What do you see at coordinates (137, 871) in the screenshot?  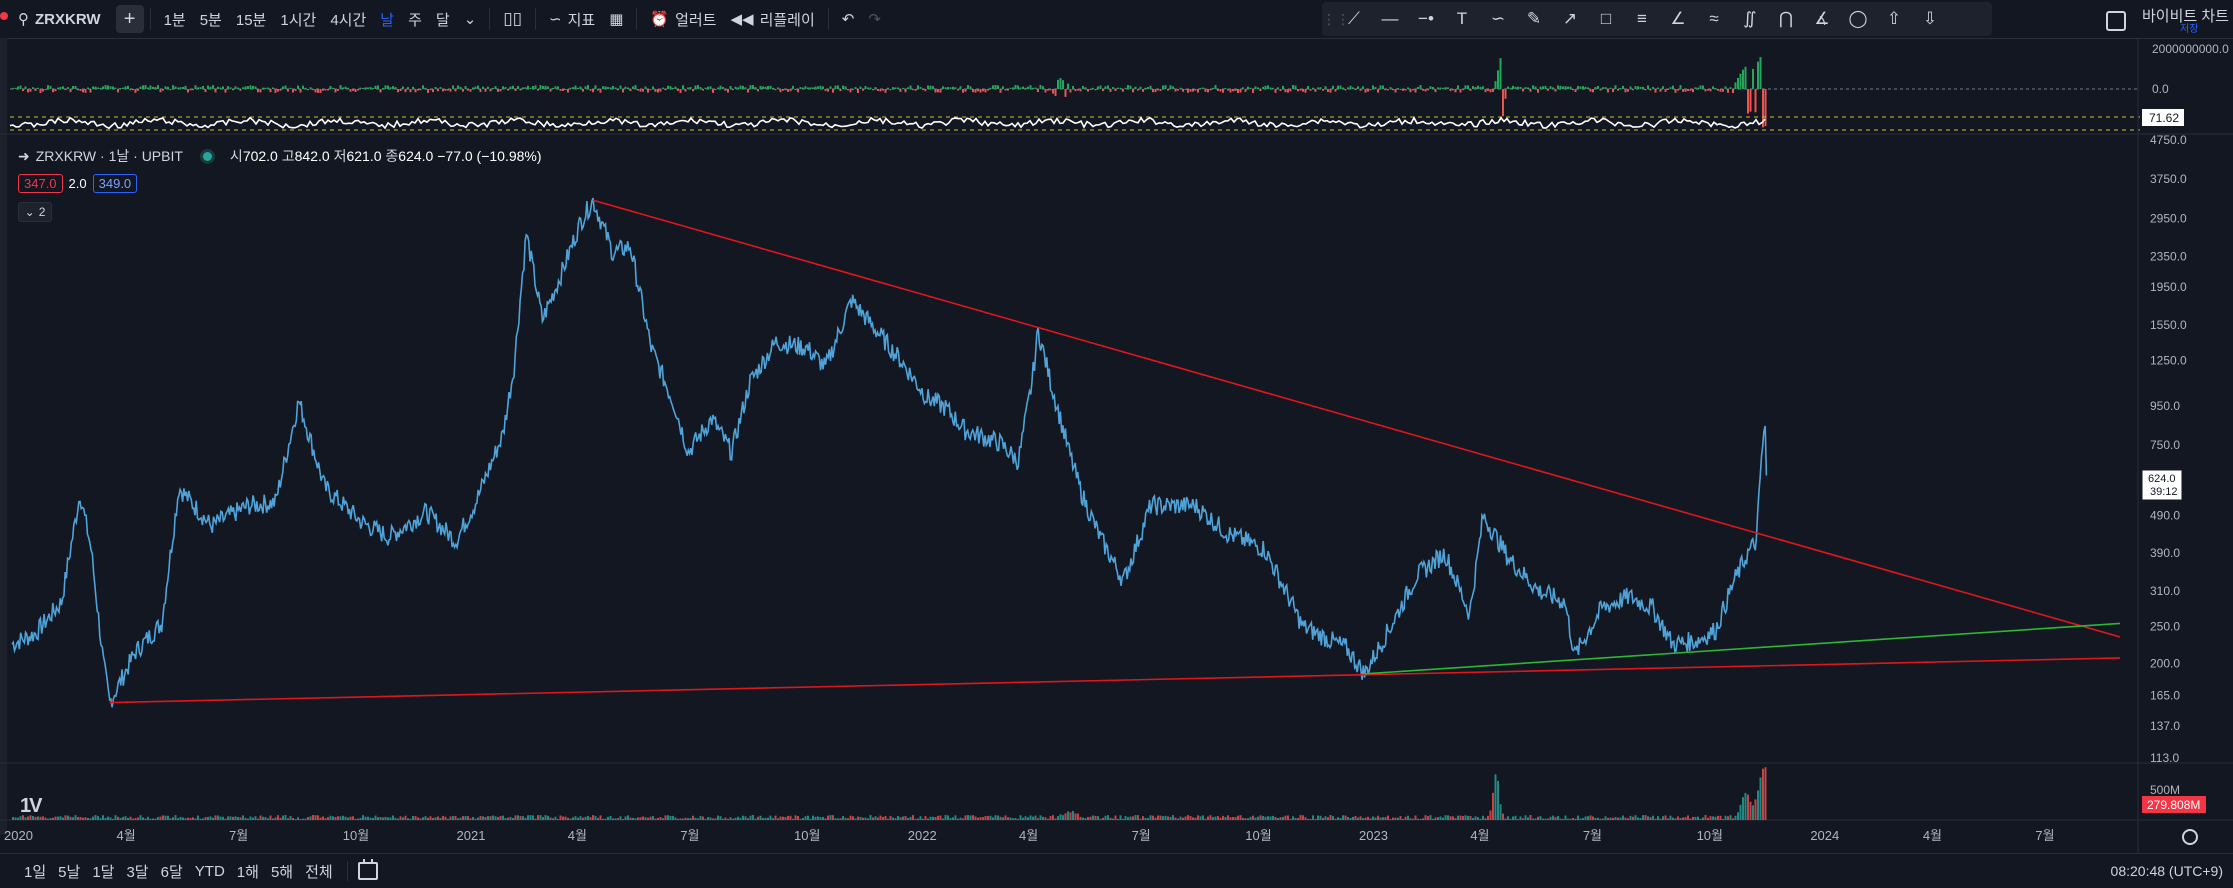 I see `range-3: 3달` at bounding box center [137, 871].